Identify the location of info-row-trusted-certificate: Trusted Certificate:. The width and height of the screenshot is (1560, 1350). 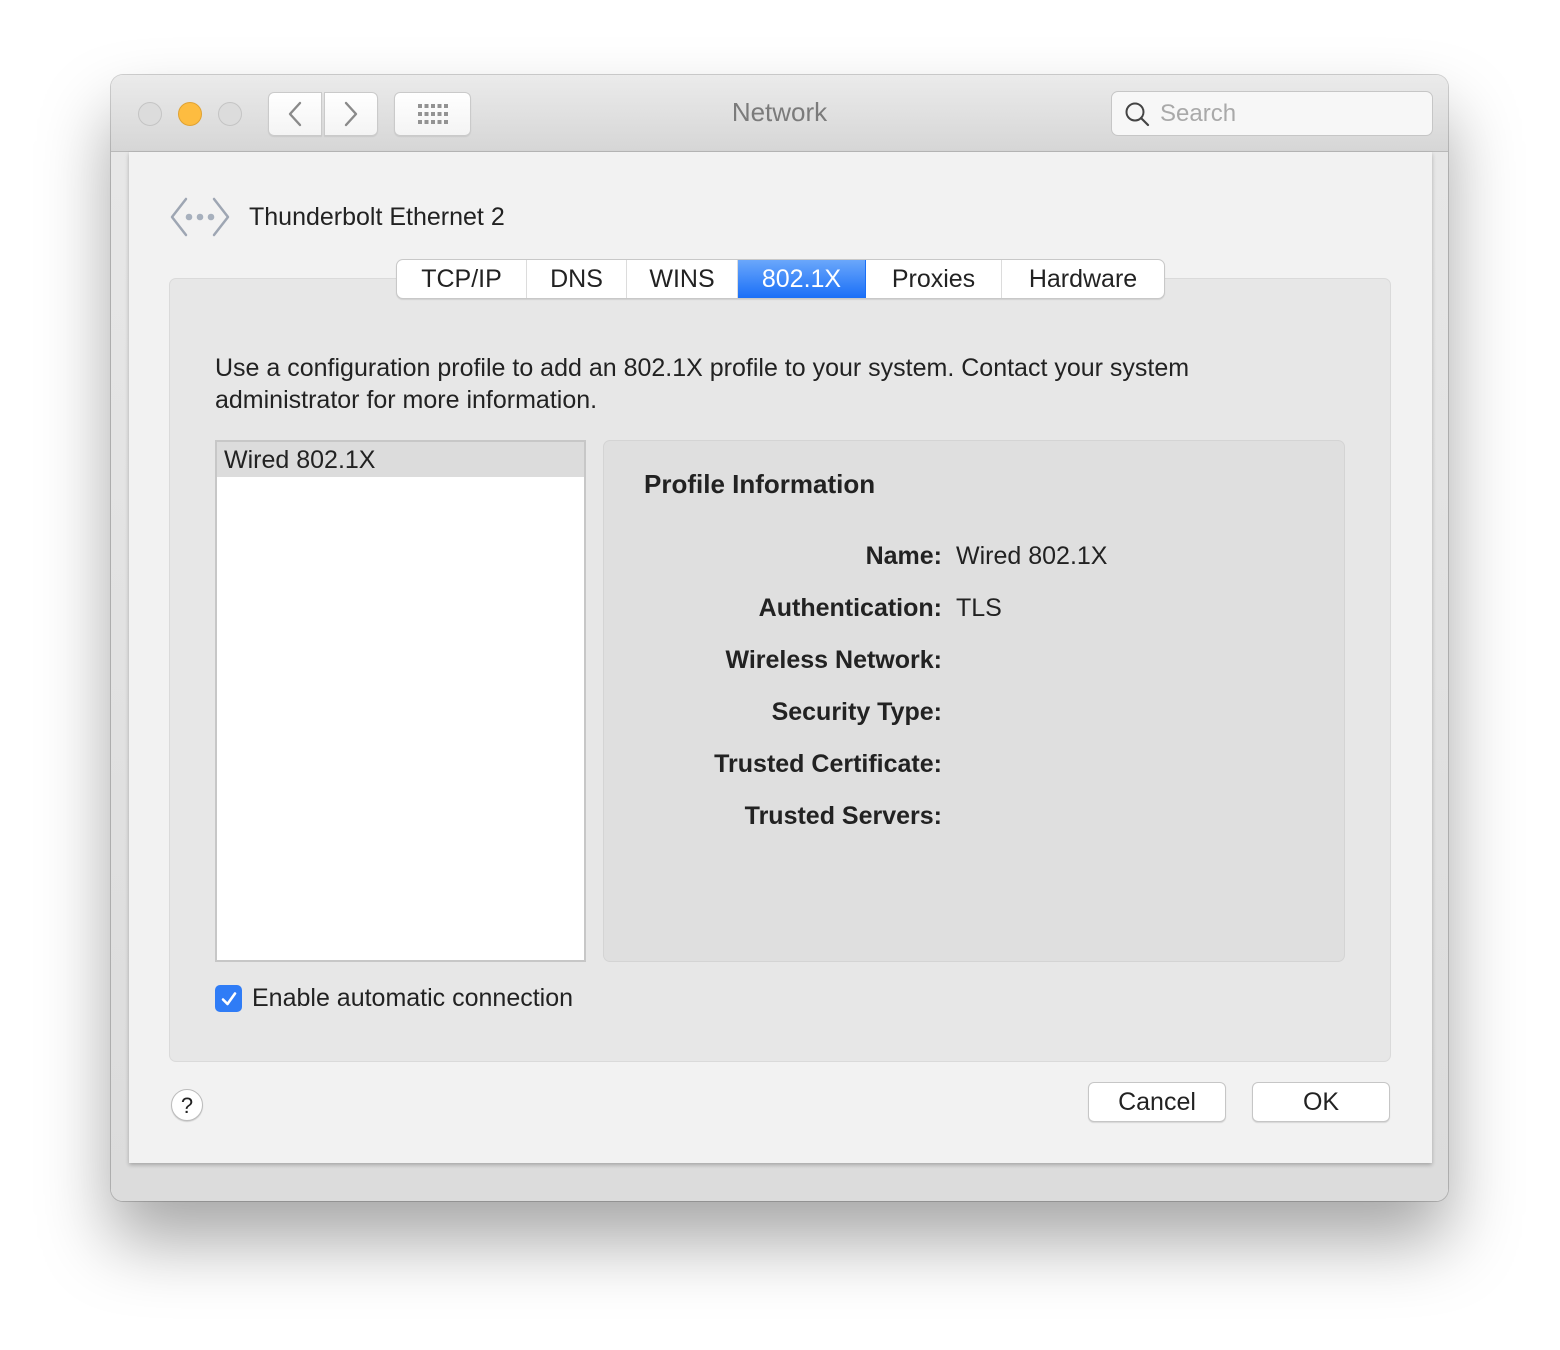
(974, 766).